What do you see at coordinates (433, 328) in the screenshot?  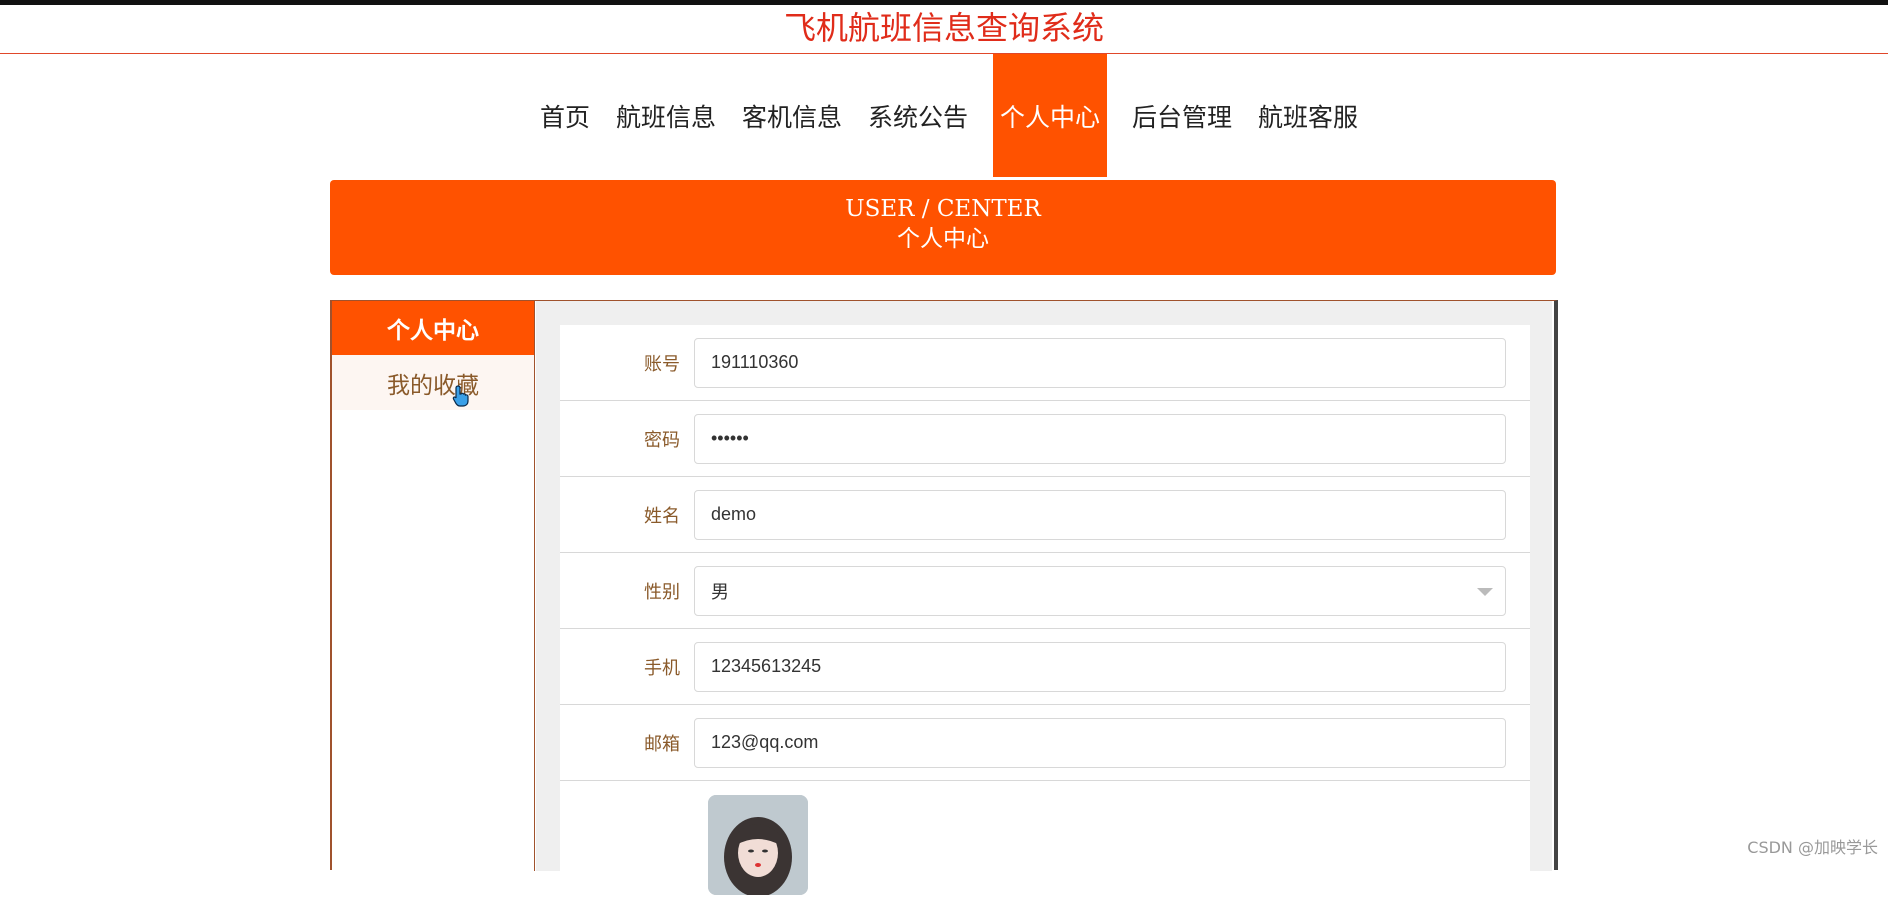 I see `sidebar-item-user-center: 个人中心` at bounding box center [433, 328].